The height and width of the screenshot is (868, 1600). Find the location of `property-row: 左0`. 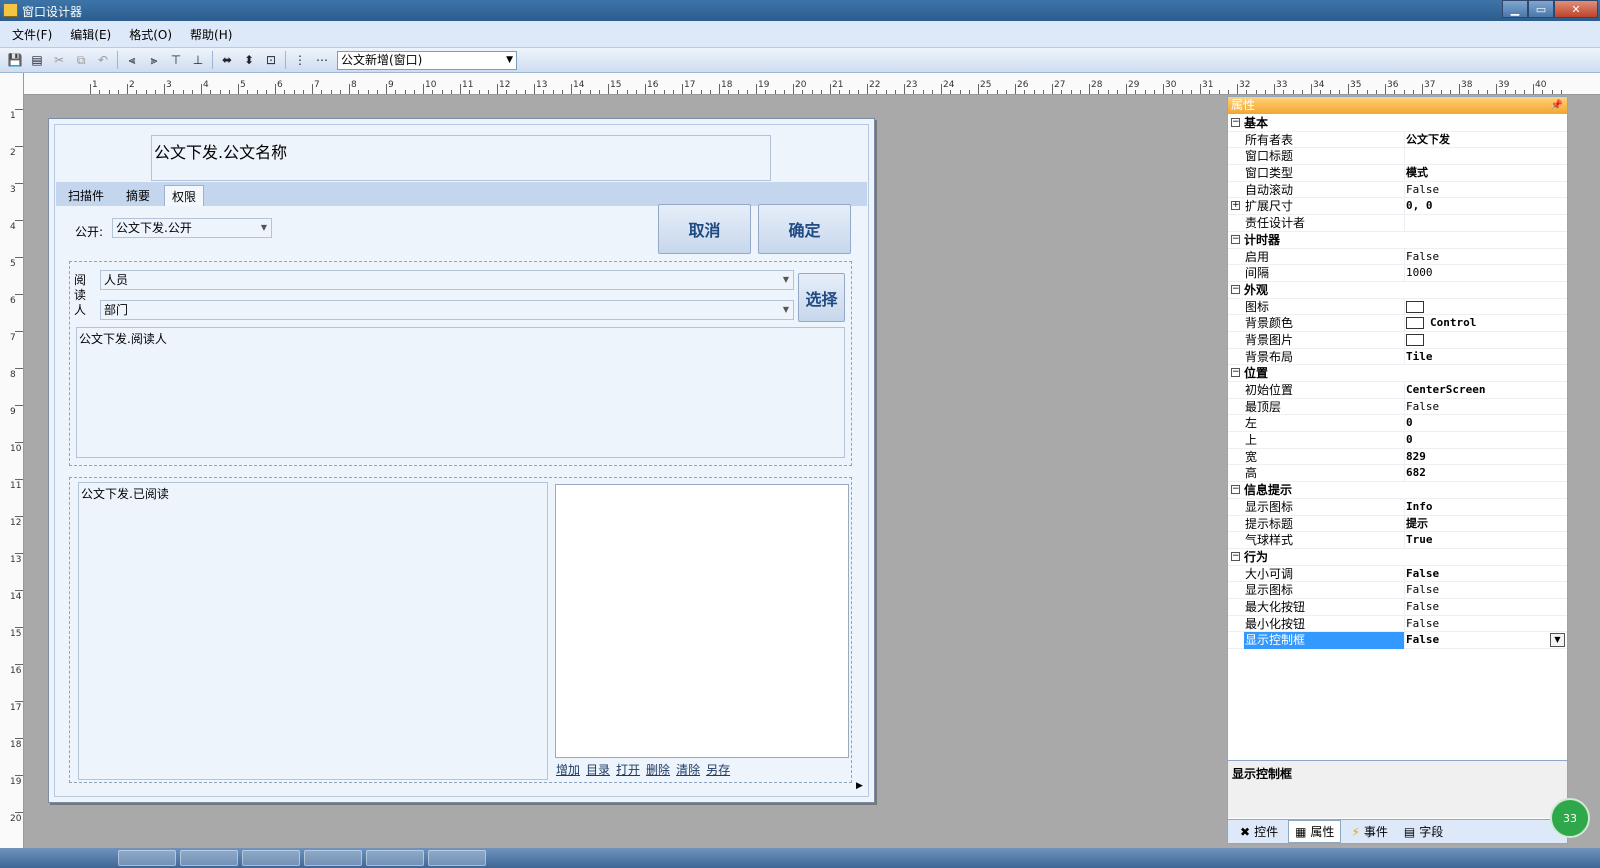

property-row: 左0 is located at coordinates (1397, 424).